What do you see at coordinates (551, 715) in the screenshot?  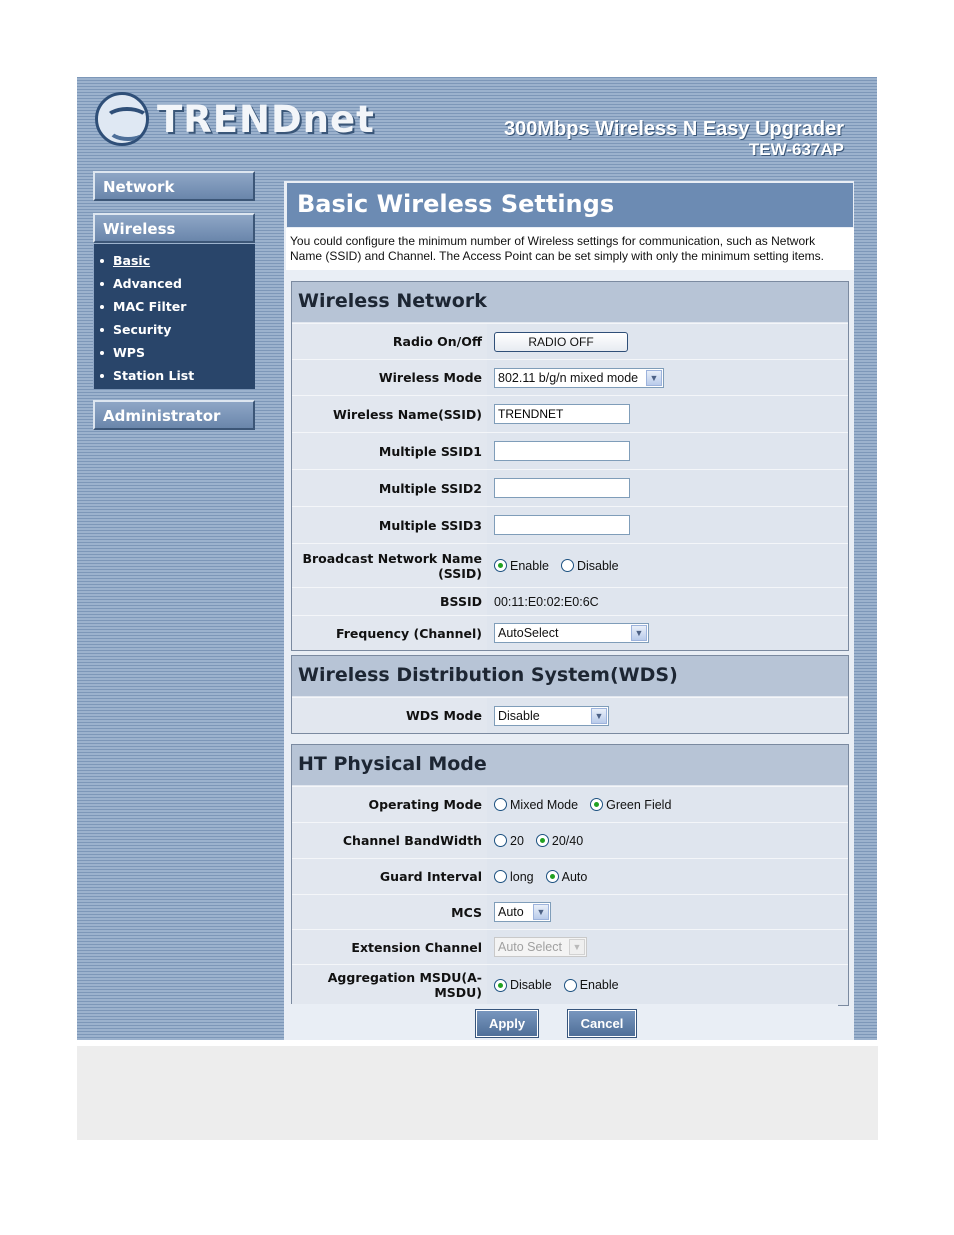 I see `wds-mode-select: Disable ▼` at bounding box center [551, 715].